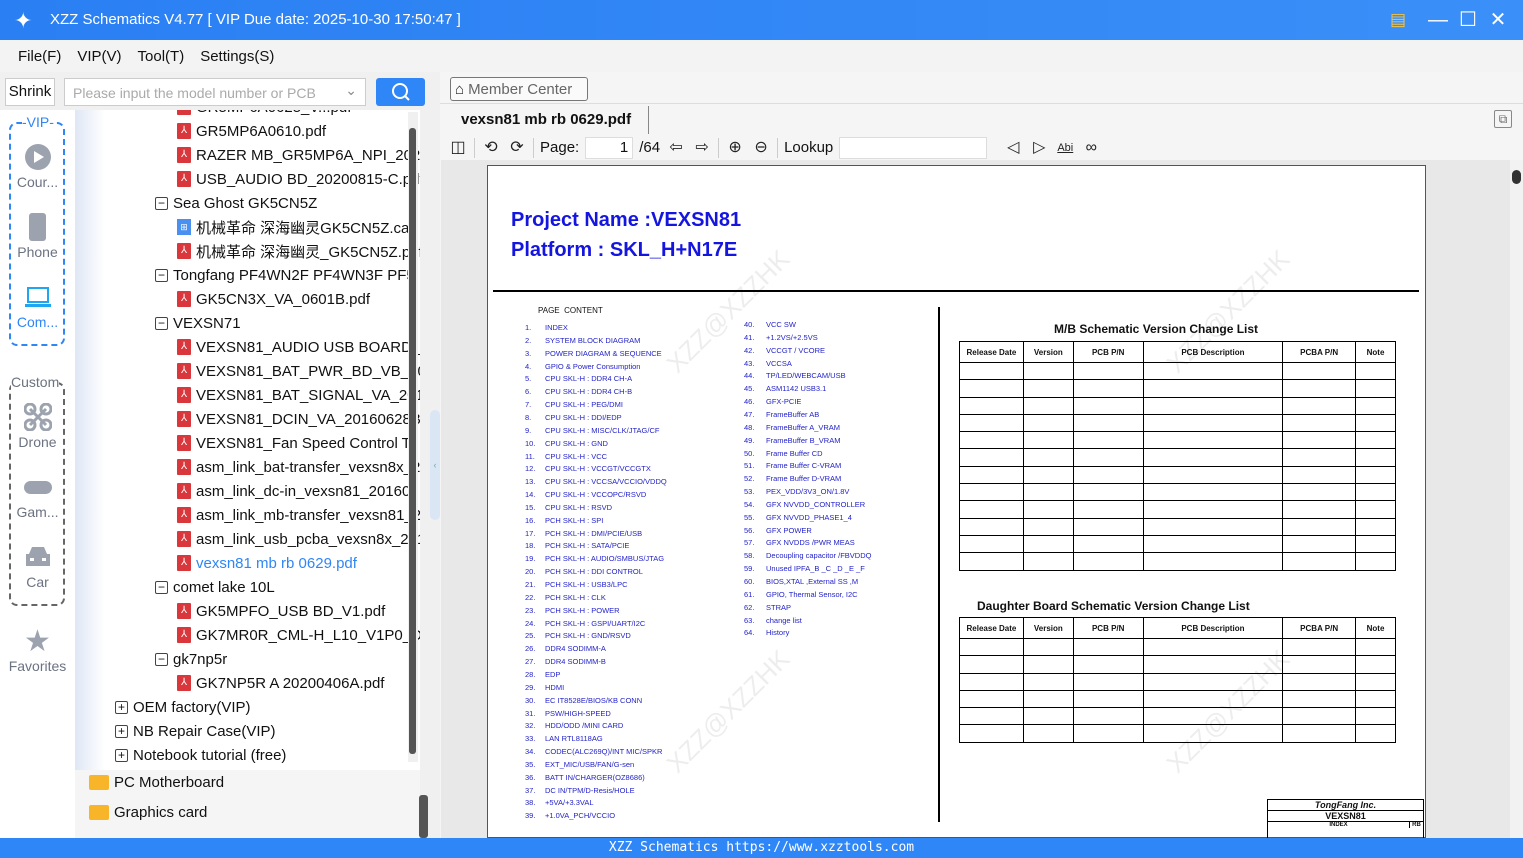 The image size is (1523, 858). I want to click on vip-bag-icon: ▤, so click(1398, 20).